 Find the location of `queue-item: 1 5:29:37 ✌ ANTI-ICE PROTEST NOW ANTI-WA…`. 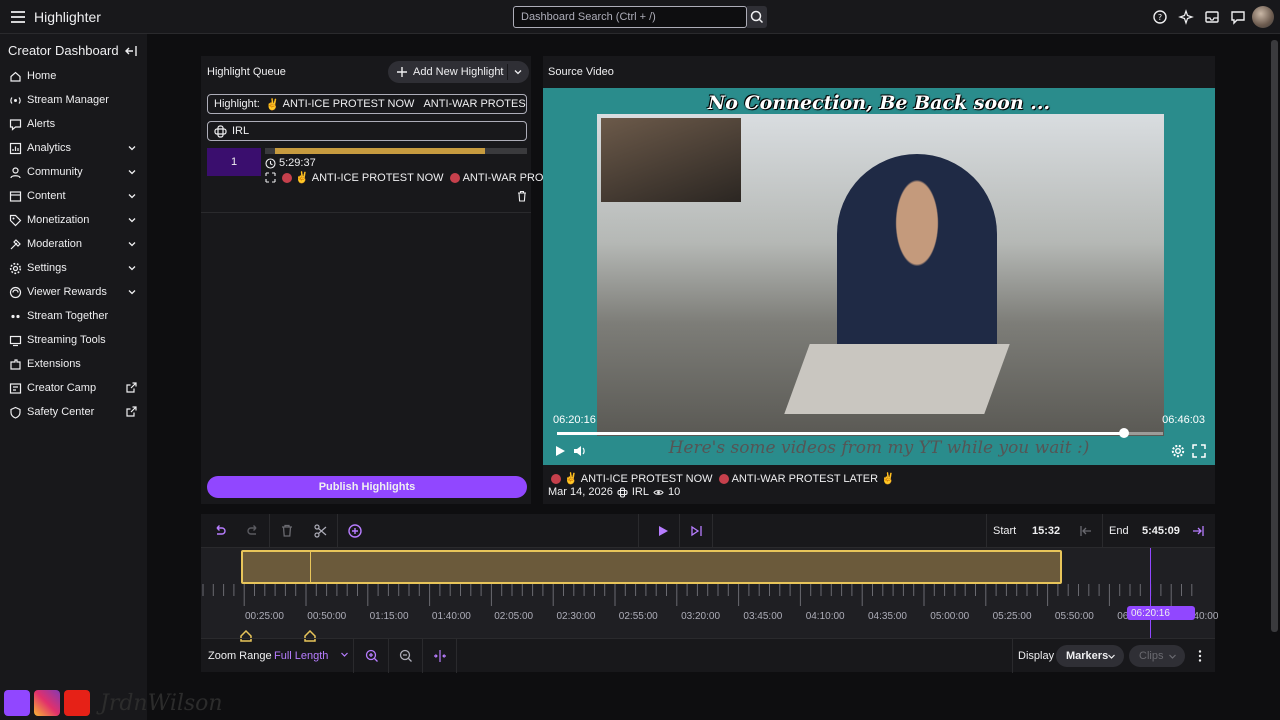

queue-item: 1 5:29:37 ✌ ANTI-ICE PROTEST NOW ANTI-WA… is located at coordinates (382, 180).